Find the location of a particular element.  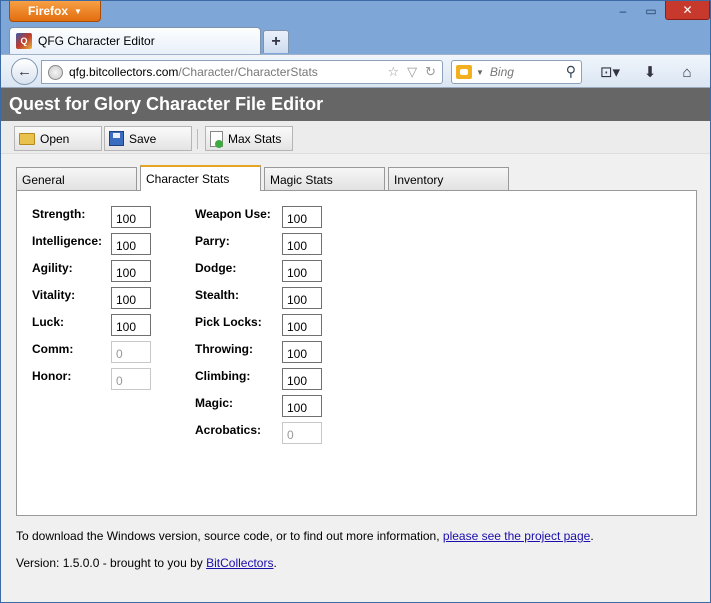

url-dropdown-icon: ▽ is located at coordinates (412, 72).